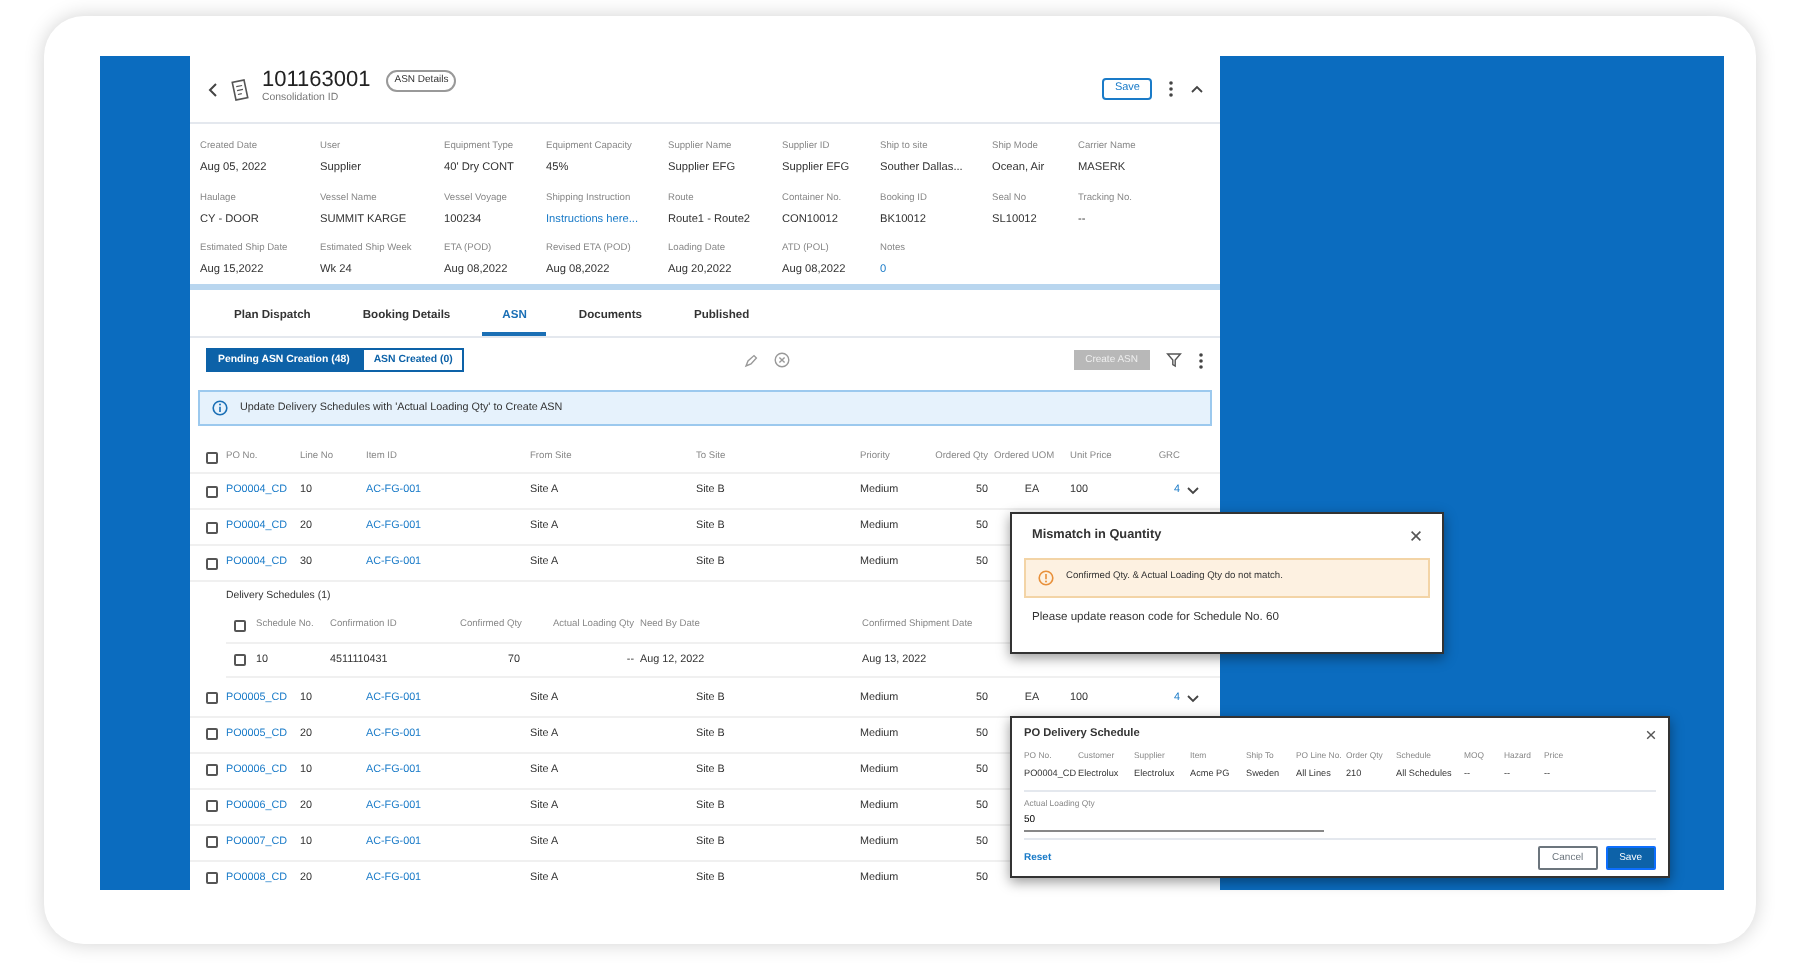 This screenshot has height=970, width=1810. What do you see at coordinates (1046, 577) in the screenshot?
I see `warning-icon` at bounding box center [1046, 577].